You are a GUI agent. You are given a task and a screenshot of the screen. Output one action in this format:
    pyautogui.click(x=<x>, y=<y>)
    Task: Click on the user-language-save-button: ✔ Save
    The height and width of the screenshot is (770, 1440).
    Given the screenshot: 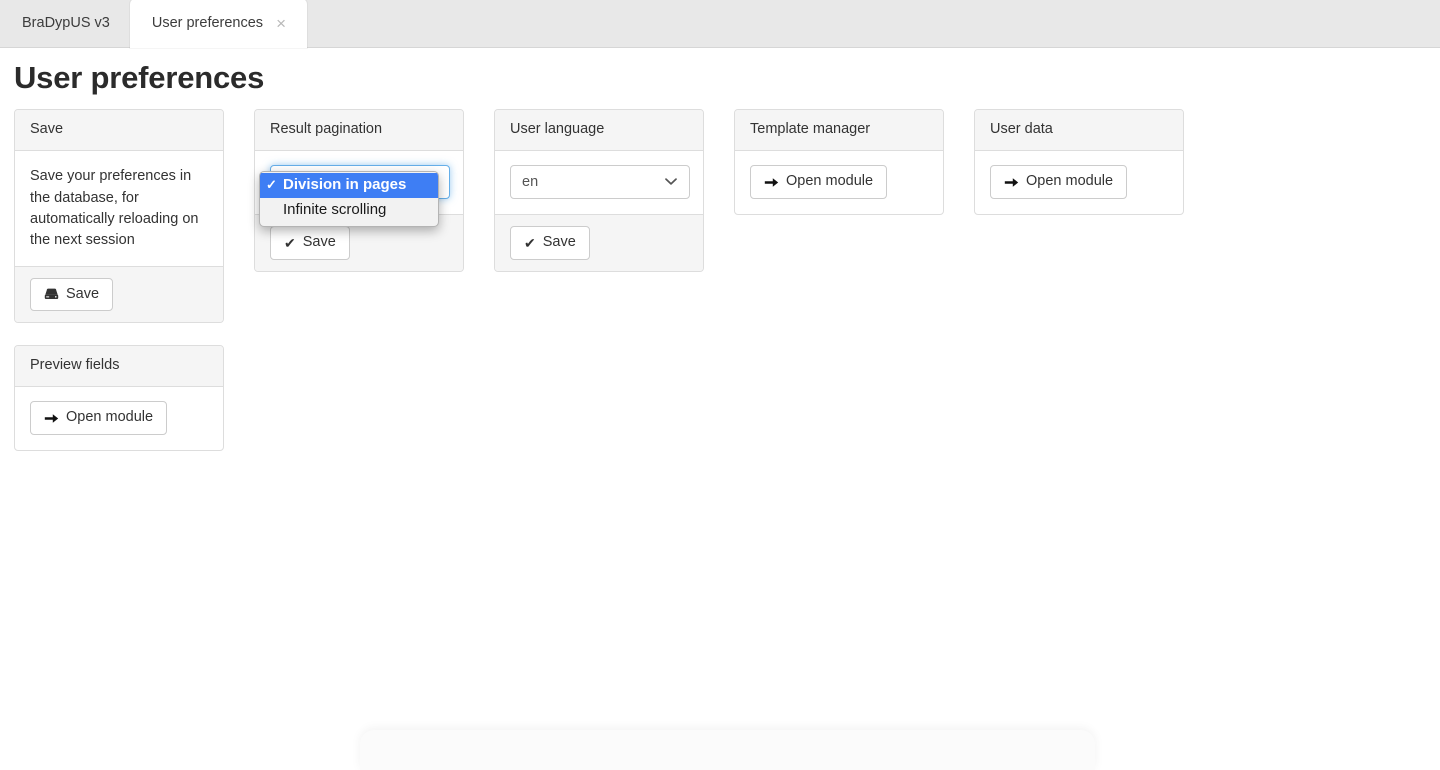 What is the action you would take?
    pyautogui.click(x=550, y=243)
    